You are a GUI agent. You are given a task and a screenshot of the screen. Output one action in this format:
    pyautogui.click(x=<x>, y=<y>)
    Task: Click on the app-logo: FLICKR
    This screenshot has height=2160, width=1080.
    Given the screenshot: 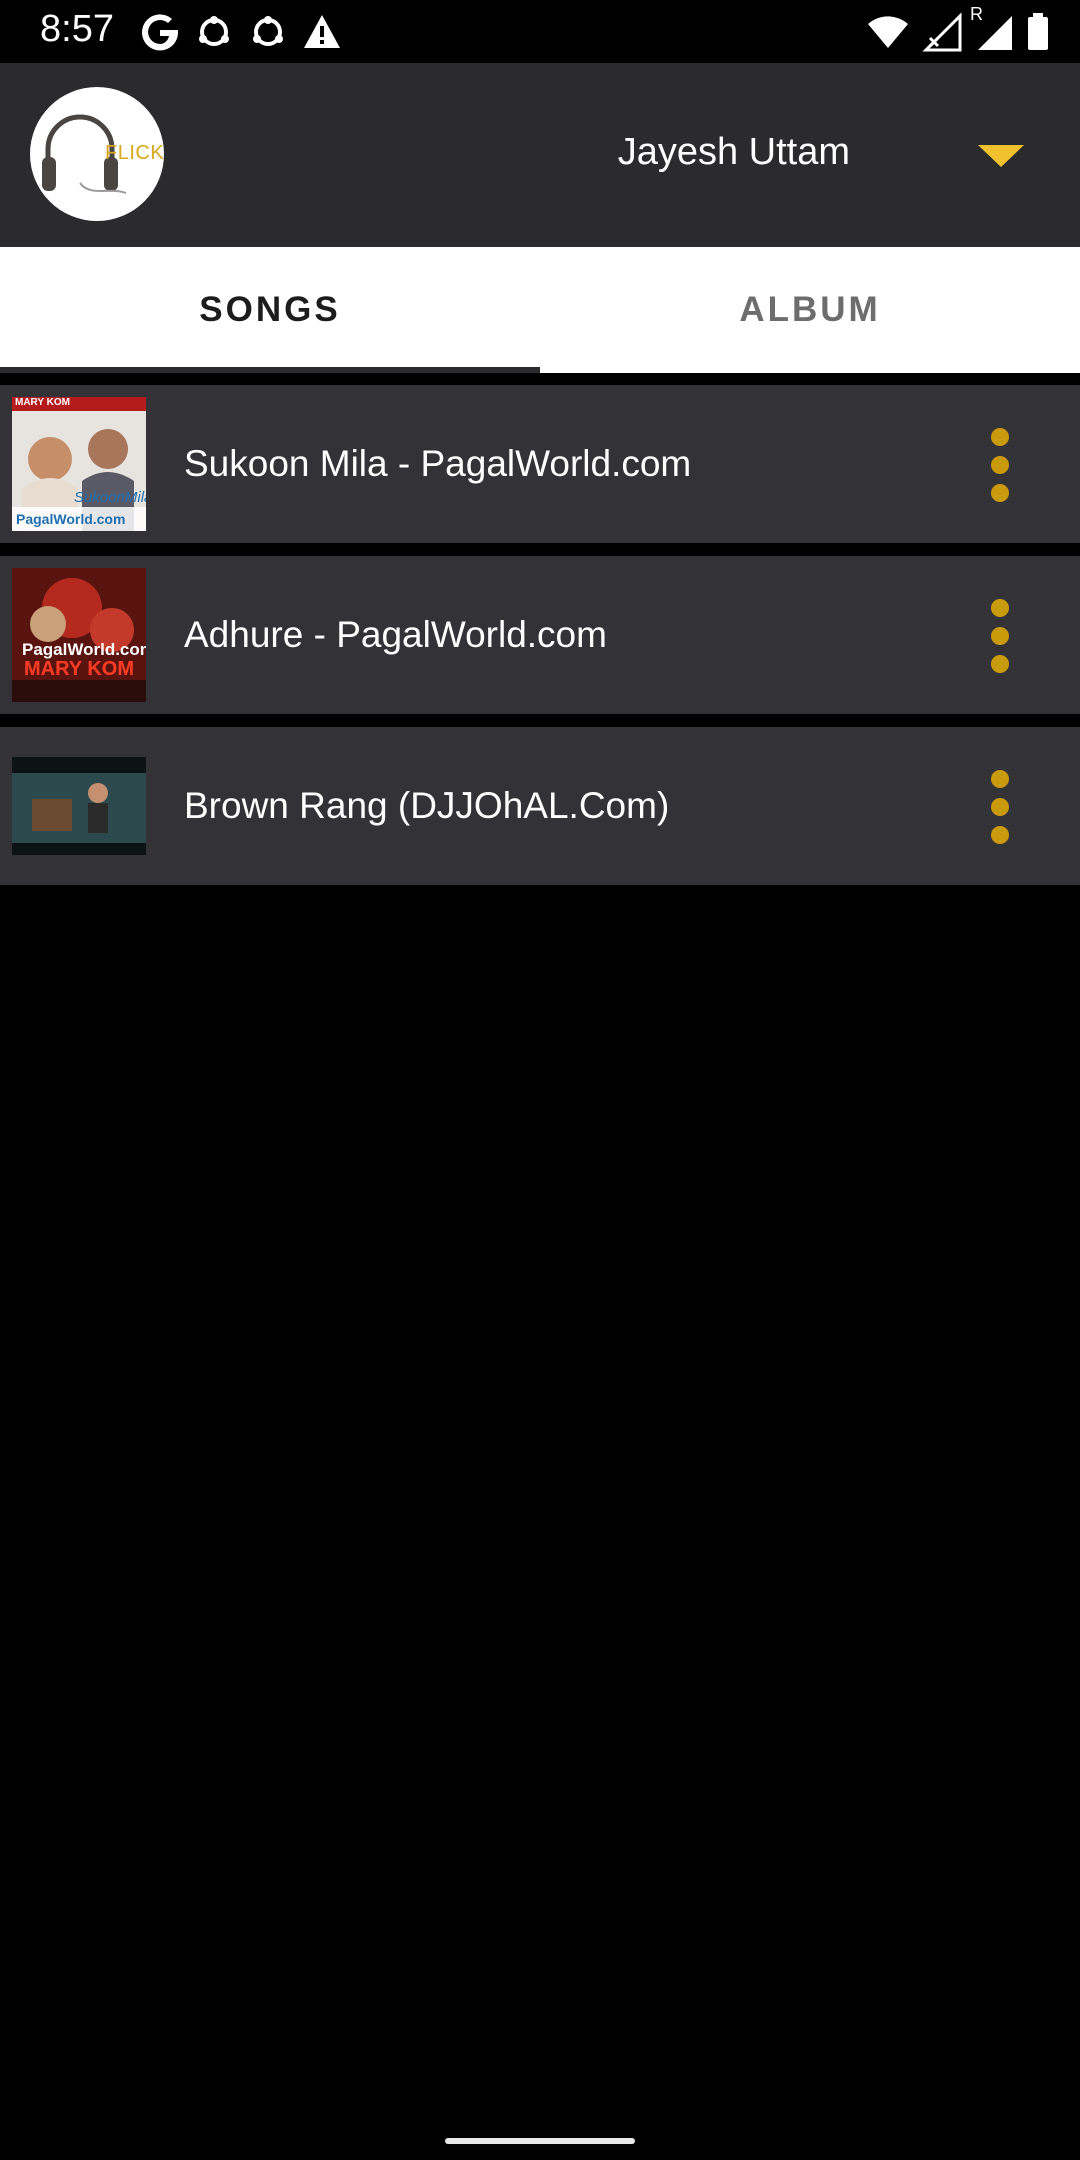 What is the action you would take?
    pyautogui.click(x=97, y=154)
    